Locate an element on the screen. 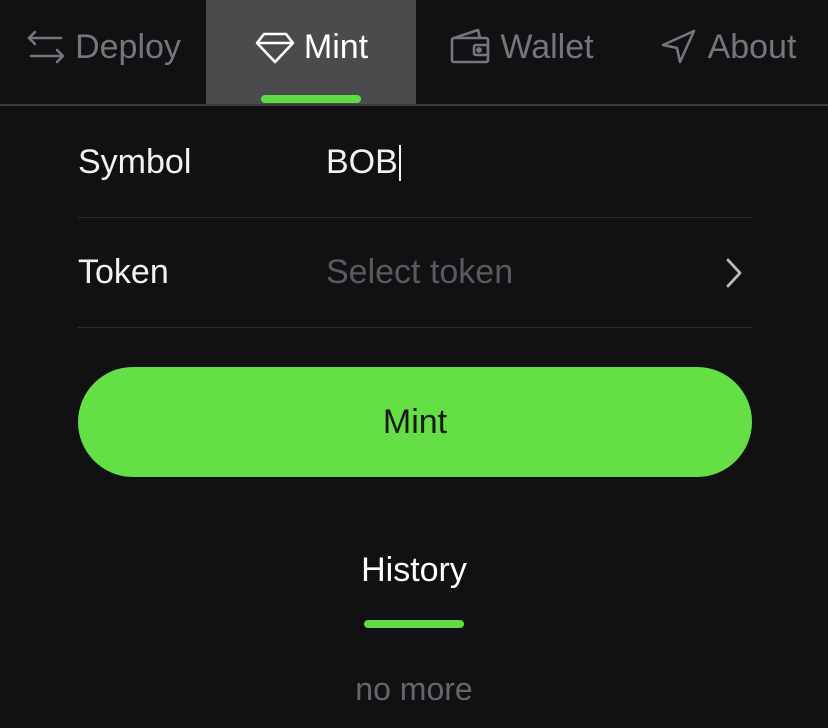 The image size is (828, 728). paper-plane-icon is located at coordinates (679, 47).